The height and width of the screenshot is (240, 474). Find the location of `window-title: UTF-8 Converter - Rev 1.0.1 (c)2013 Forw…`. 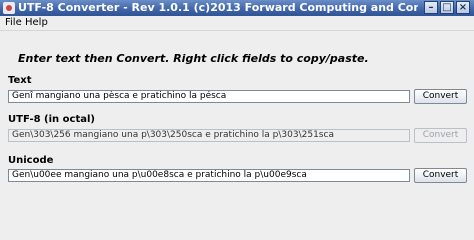

window-title: UTF-8 Converter - Rev 1.0.1 (c)2013 Forw… is located at coordinates (218, 7).